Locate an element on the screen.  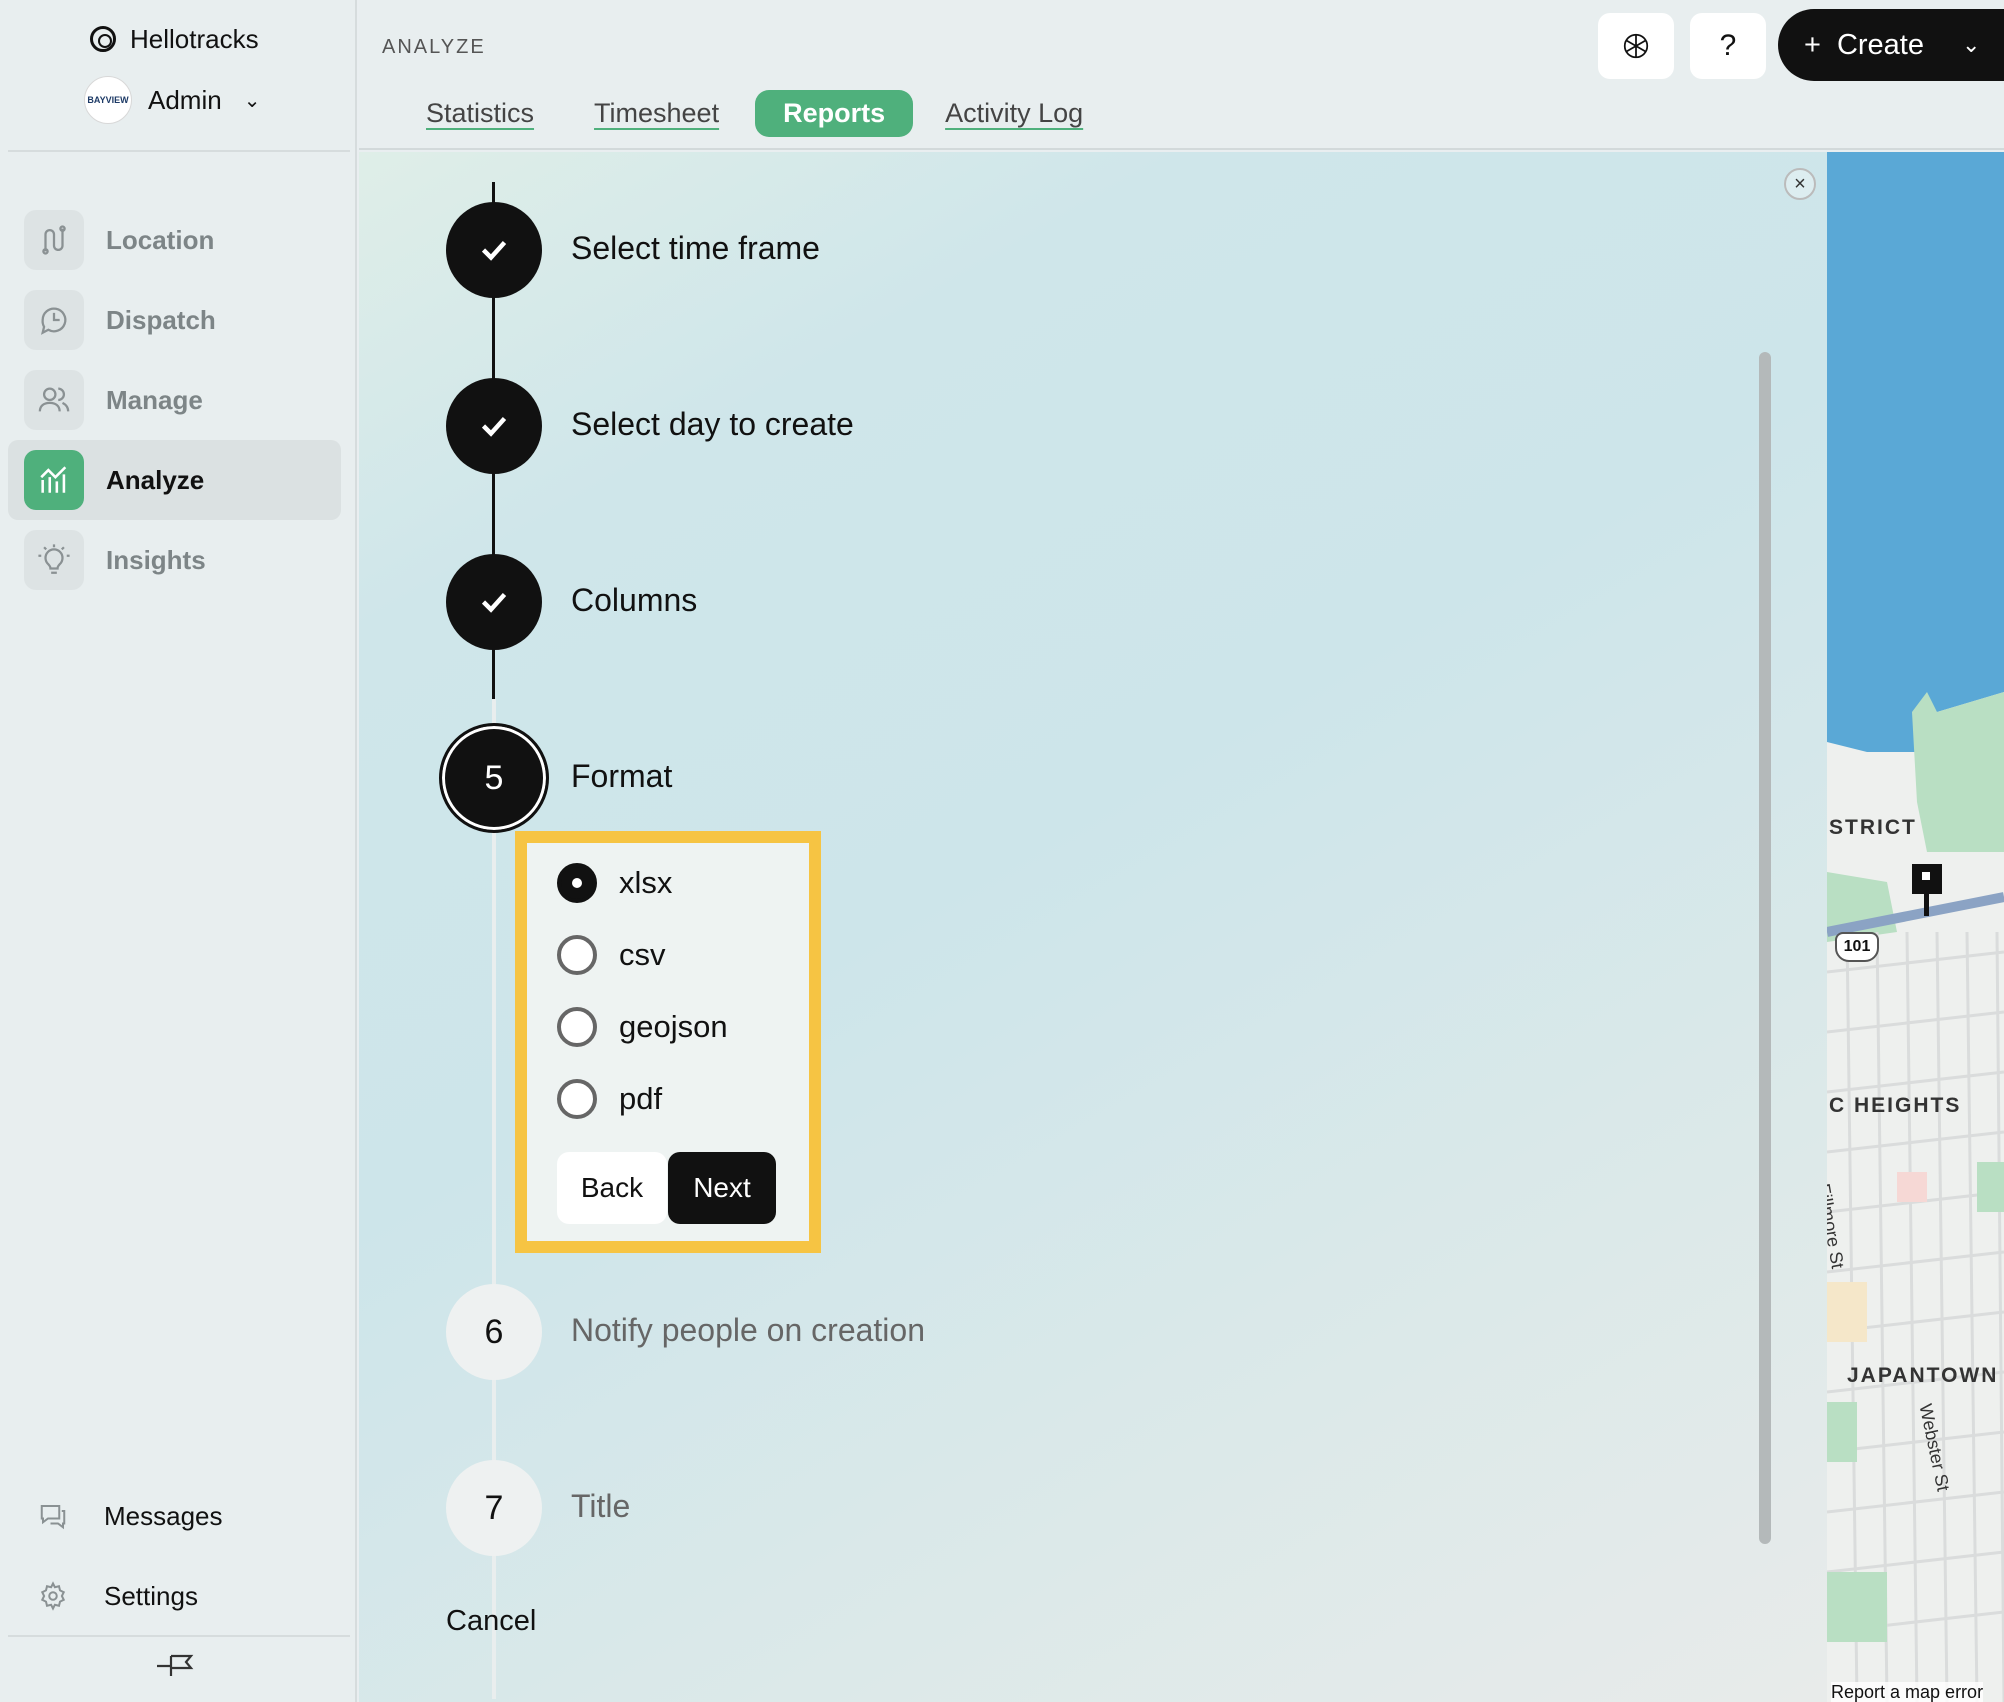
account-role: Admin is located at coordinates (185, 99).